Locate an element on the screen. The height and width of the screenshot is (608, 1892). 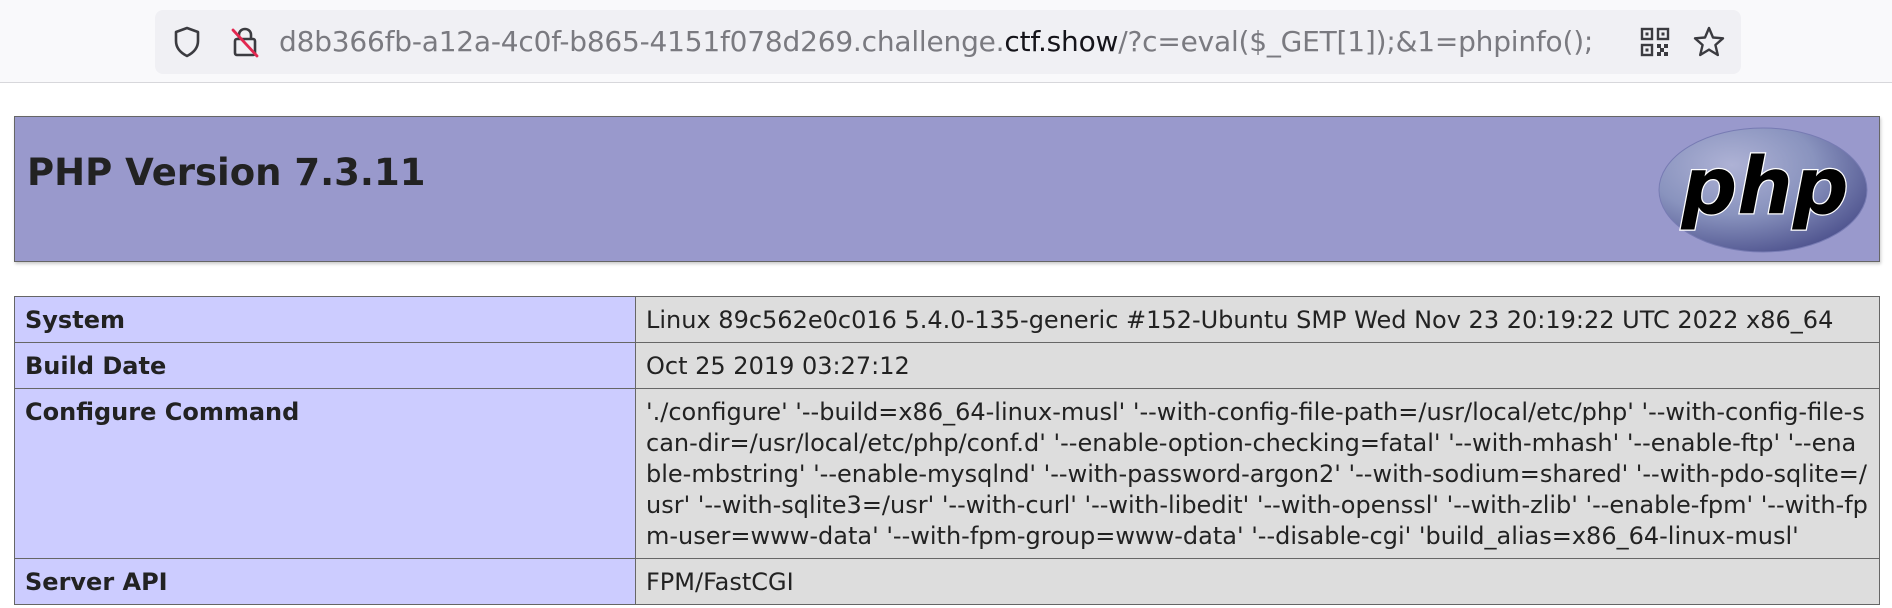
table-row: Build Date Oct 25 2019 03:27:12 is located at coordinates (947, 365).